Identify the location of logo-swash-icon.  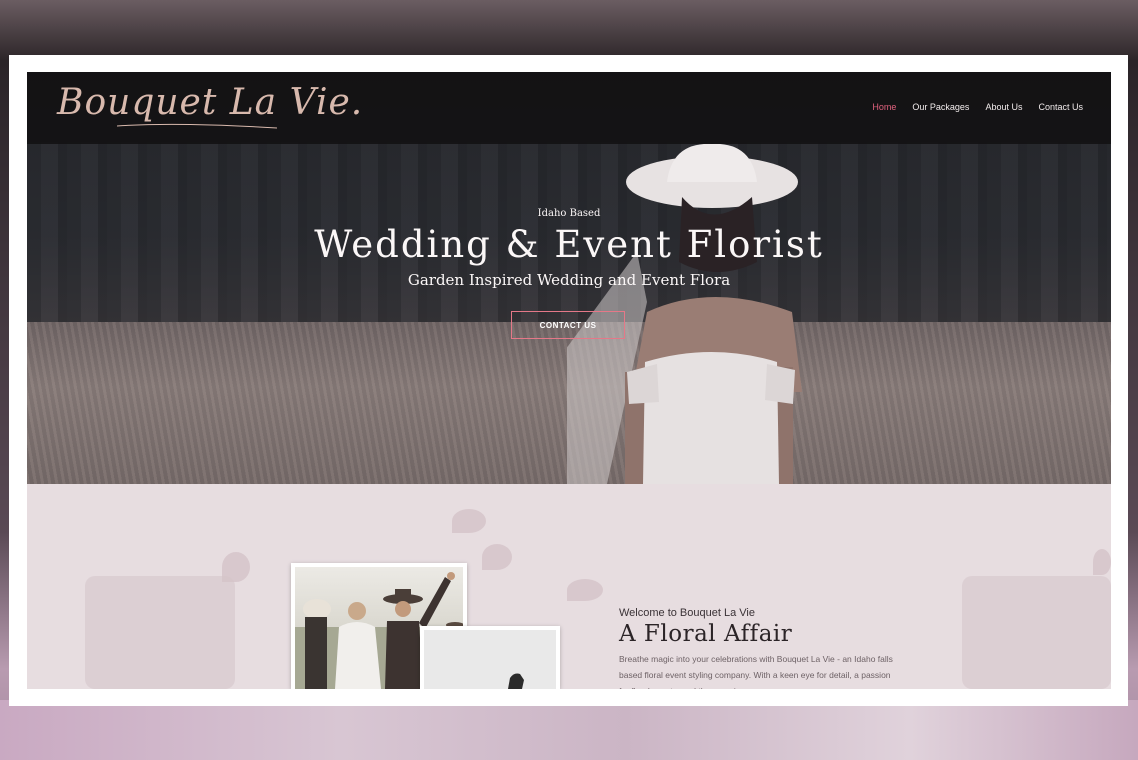
(197, 126).